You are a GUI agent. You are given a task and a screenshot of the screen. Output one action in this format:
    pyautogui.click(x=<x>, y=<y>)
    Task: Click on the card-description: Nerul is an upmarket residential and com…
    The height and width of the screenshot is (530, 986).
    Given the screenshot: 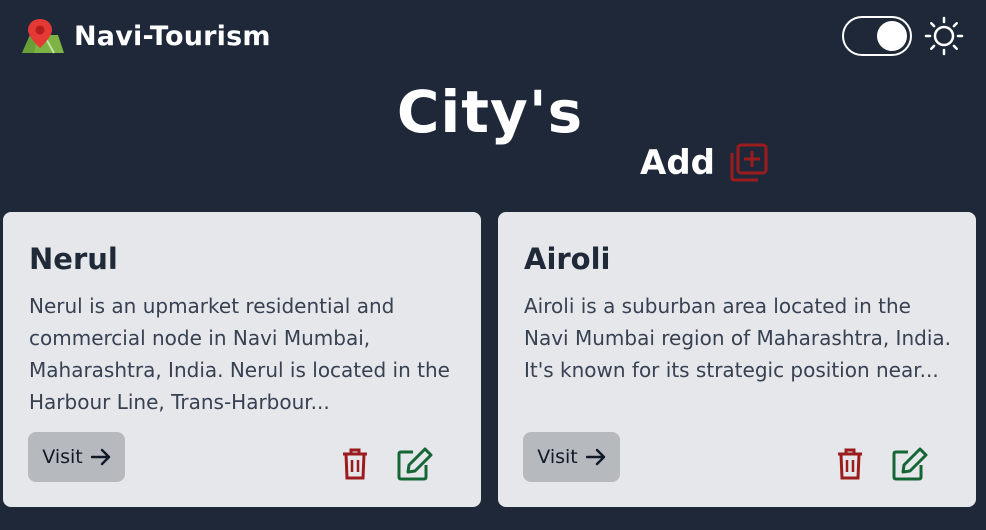 What is the action you would take?
    pyautogui.click(x=239, y=354)
    